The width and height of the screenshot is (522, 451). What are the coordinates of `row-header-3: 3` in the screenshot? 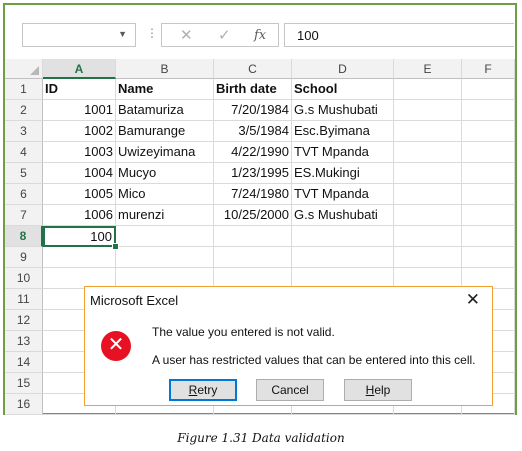 It's located at (24, 131).